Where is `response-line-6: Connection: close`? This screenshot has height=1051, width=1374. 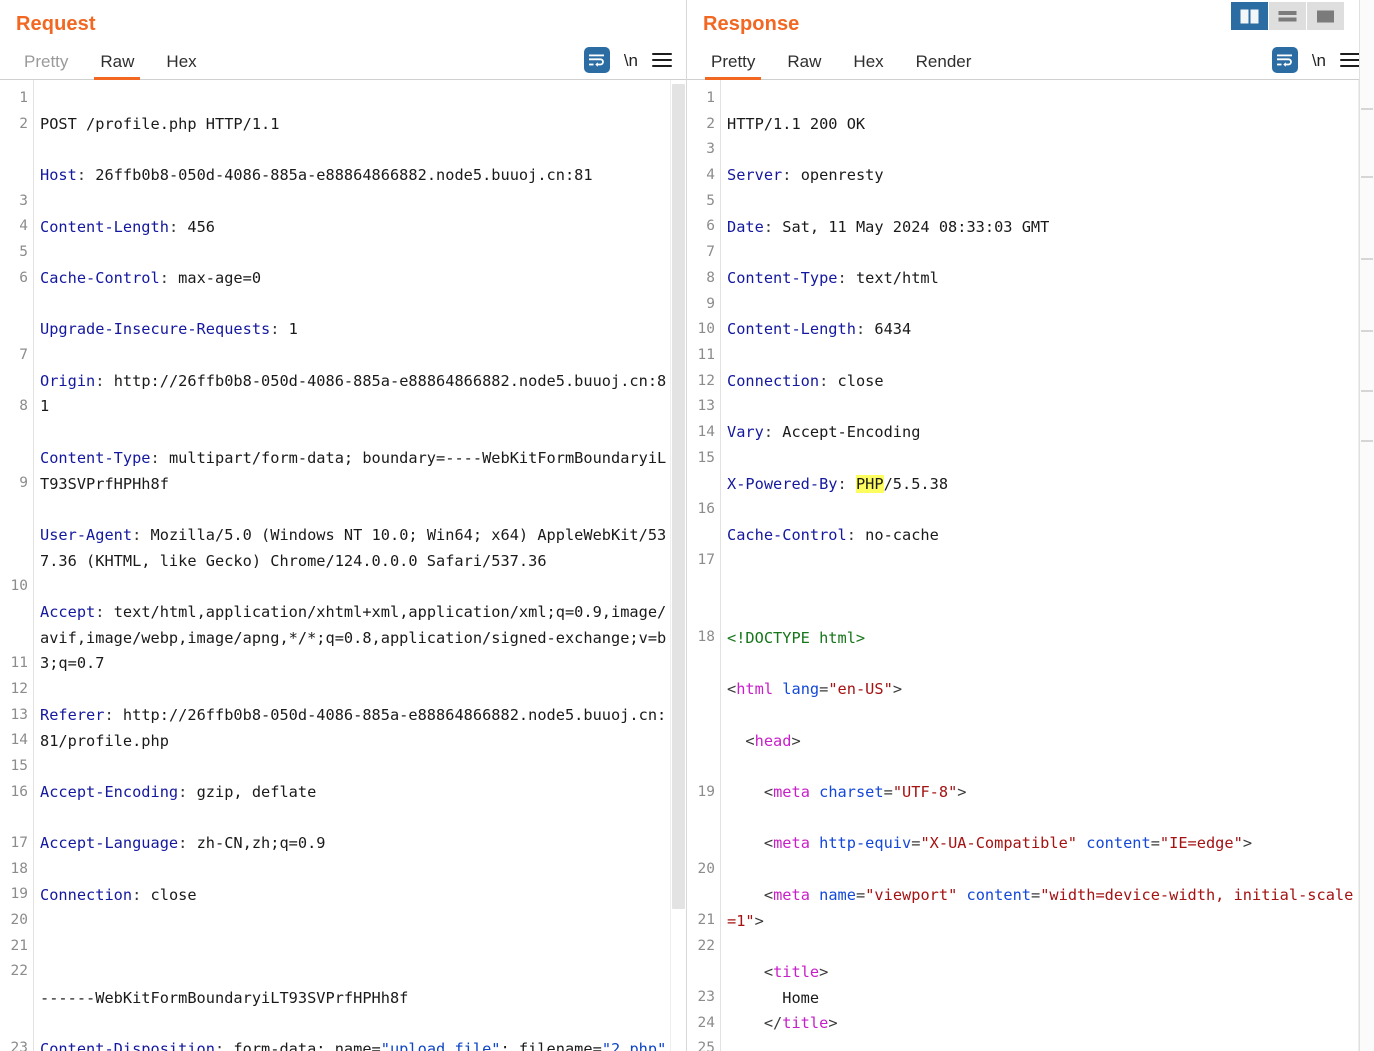 response-line-6: Connection: close is located at coordinates (805, 380).